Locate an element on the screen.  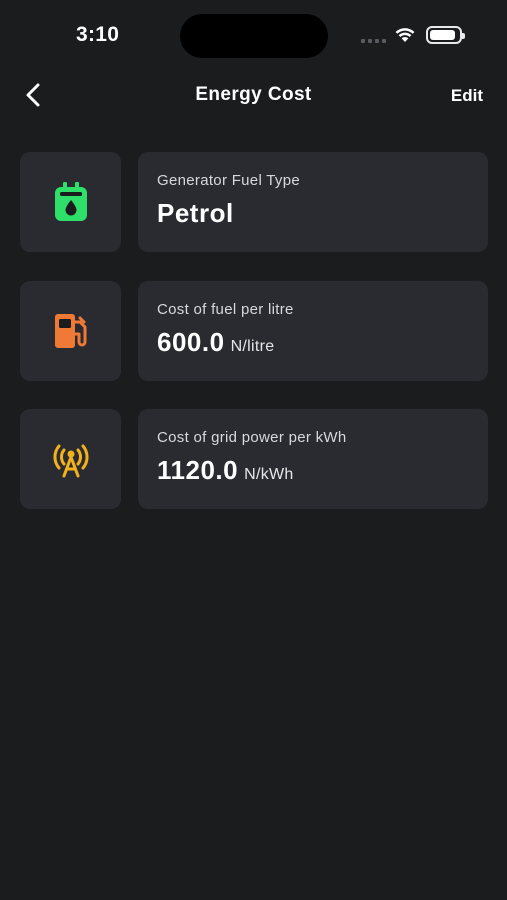
generator-fuel-icon is located at coordinates (70, 201).